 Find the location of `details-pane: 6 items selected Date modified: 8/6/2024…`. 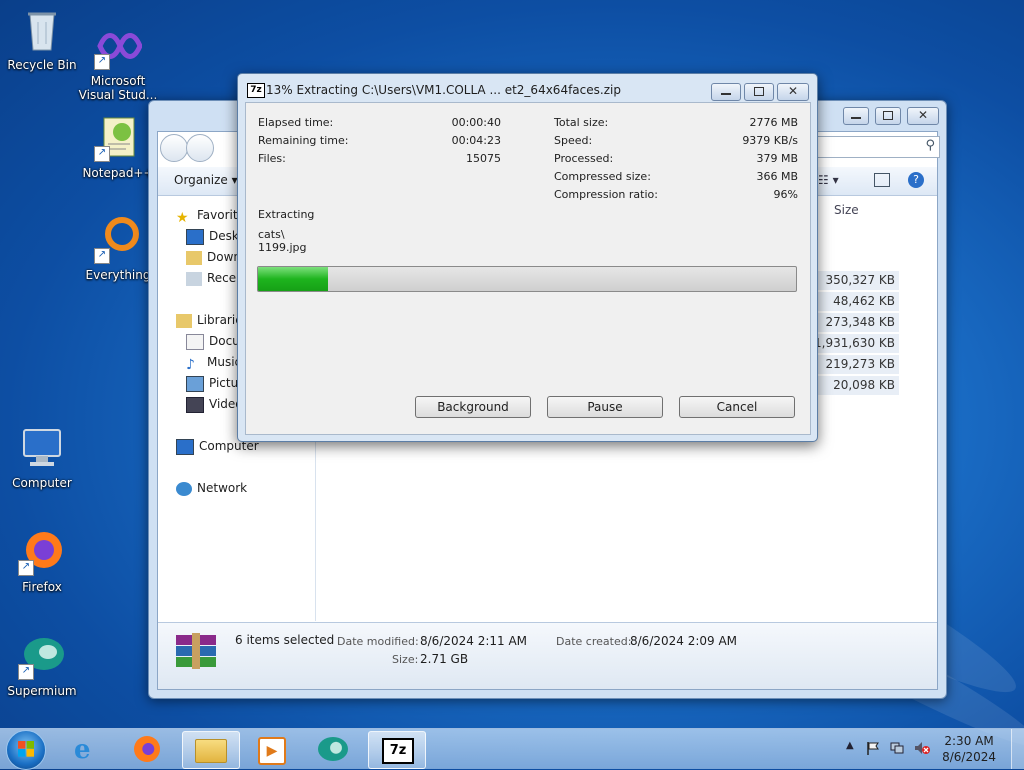

details-pane: 6 items selected Date modified: 8/6/2024… is located at coordinates (547, 655).